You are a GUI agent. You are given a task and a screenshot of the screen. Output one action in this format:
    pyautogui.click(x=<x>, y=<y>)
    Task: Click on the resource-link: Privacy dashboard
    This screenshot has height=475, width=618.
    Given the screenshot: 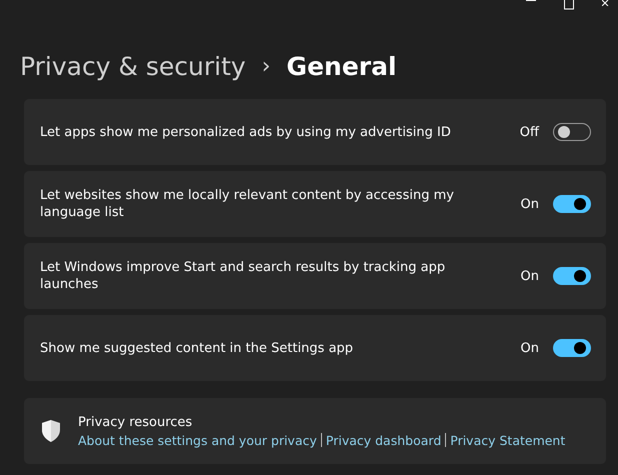 What is the action you would take?
    pyautogui.click(x=384, y=440)
    